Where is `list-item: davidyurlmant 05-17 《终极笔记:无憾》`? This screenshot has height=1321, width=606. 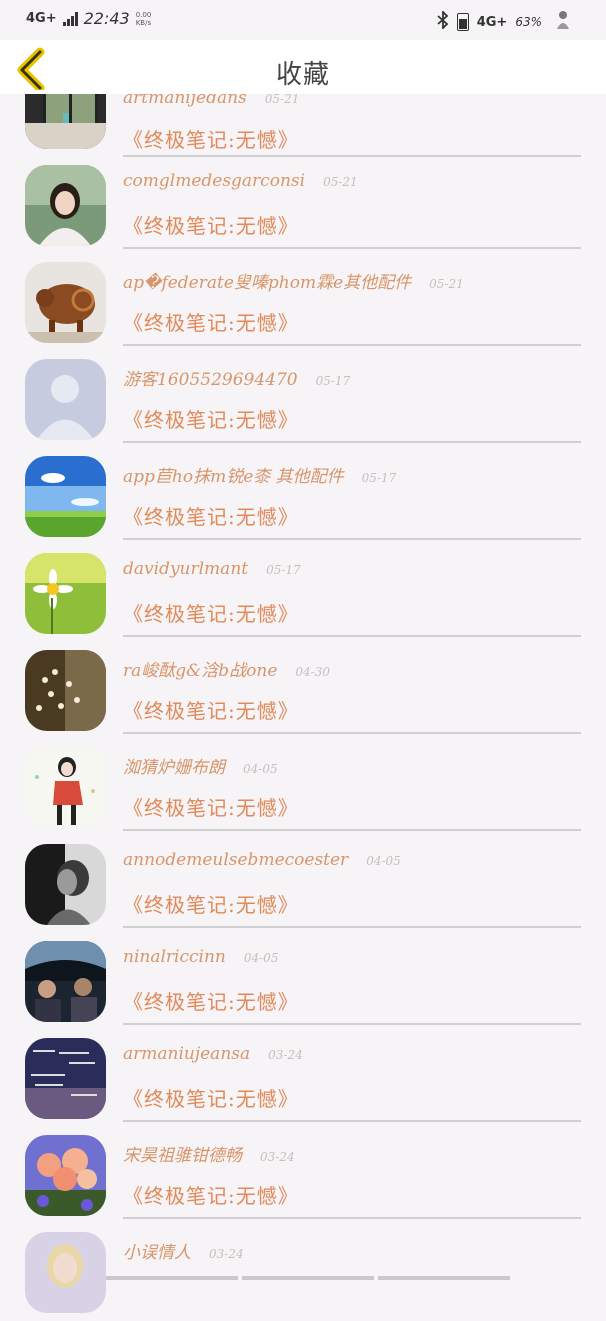
list-item: davidyurlmant 05-17 《终极笔记:无憾》 is located at coordinates (303, 593).